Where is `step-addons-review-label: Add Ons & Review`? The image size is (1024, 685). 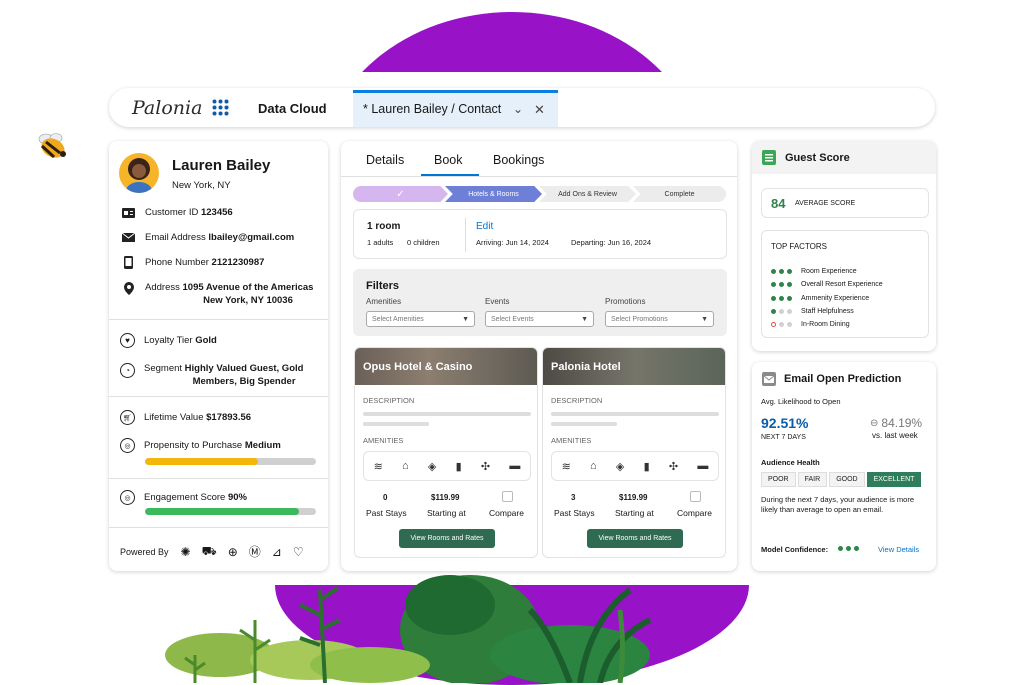 step-addons-review-label: Add Ons & Review is located at coordinates (587, 194).